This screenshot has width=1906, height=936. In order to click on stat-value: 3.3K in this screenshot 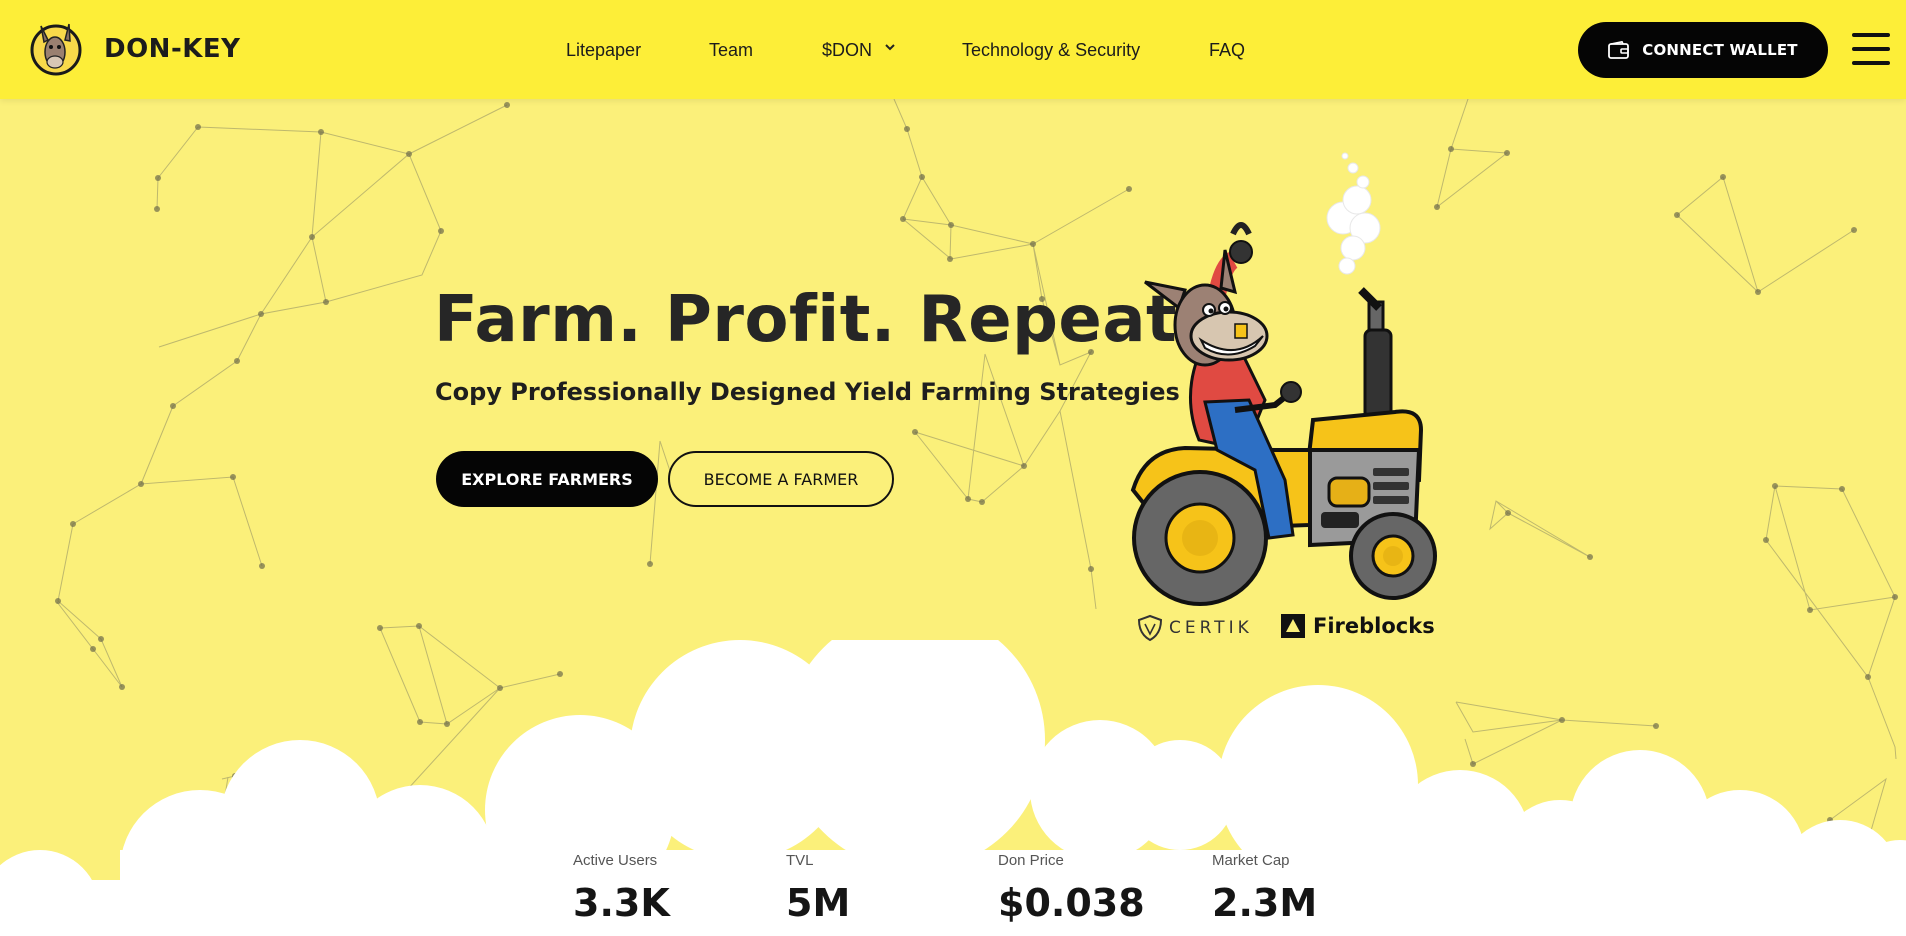, I will do `click(621, 903)`.